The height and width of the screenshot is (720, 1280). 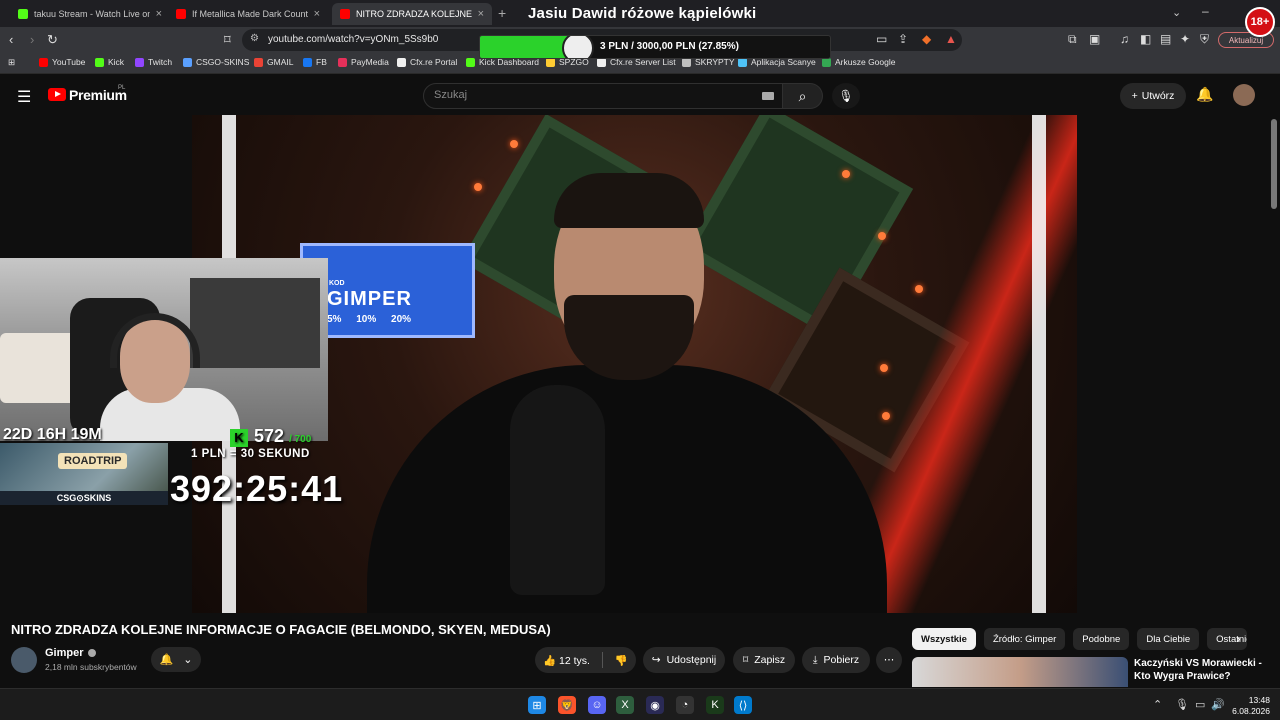 What do you see at coordinates (62, 62) in the screenshot?
I see `bookmark-item: YouTube` at bounding box center [62, 62].